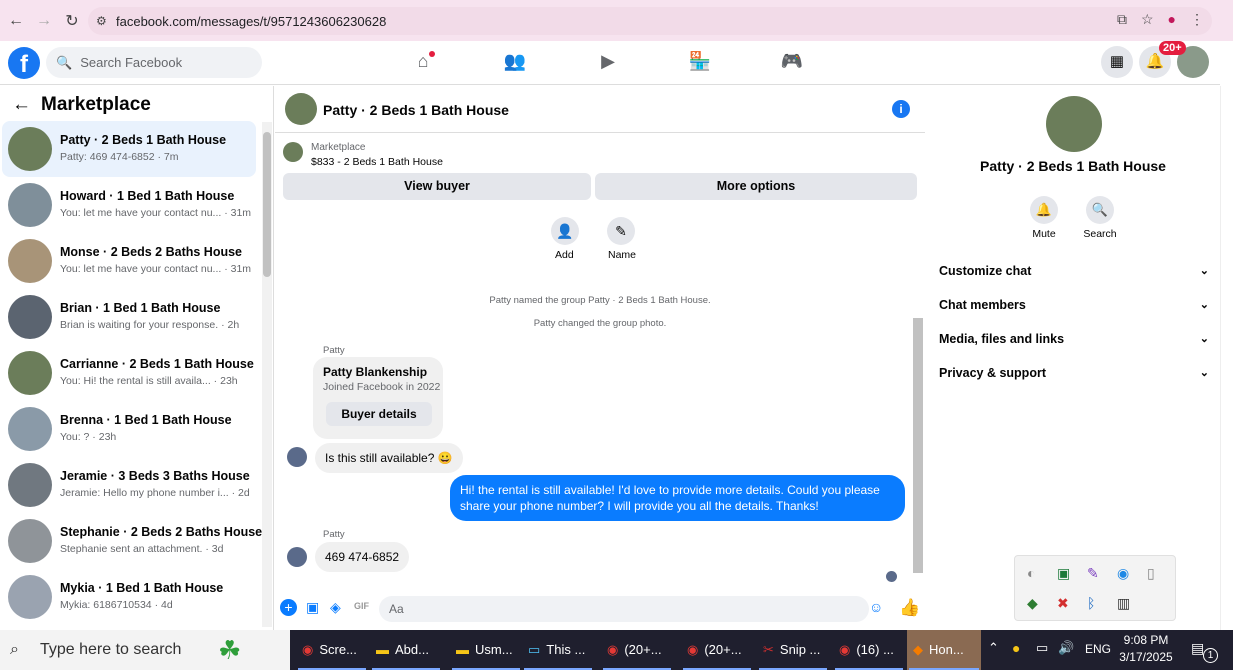  Describe the element at coordinates (1147, 19) in the screenshot. I see `bookmark-star-icon: ☆` at that location.